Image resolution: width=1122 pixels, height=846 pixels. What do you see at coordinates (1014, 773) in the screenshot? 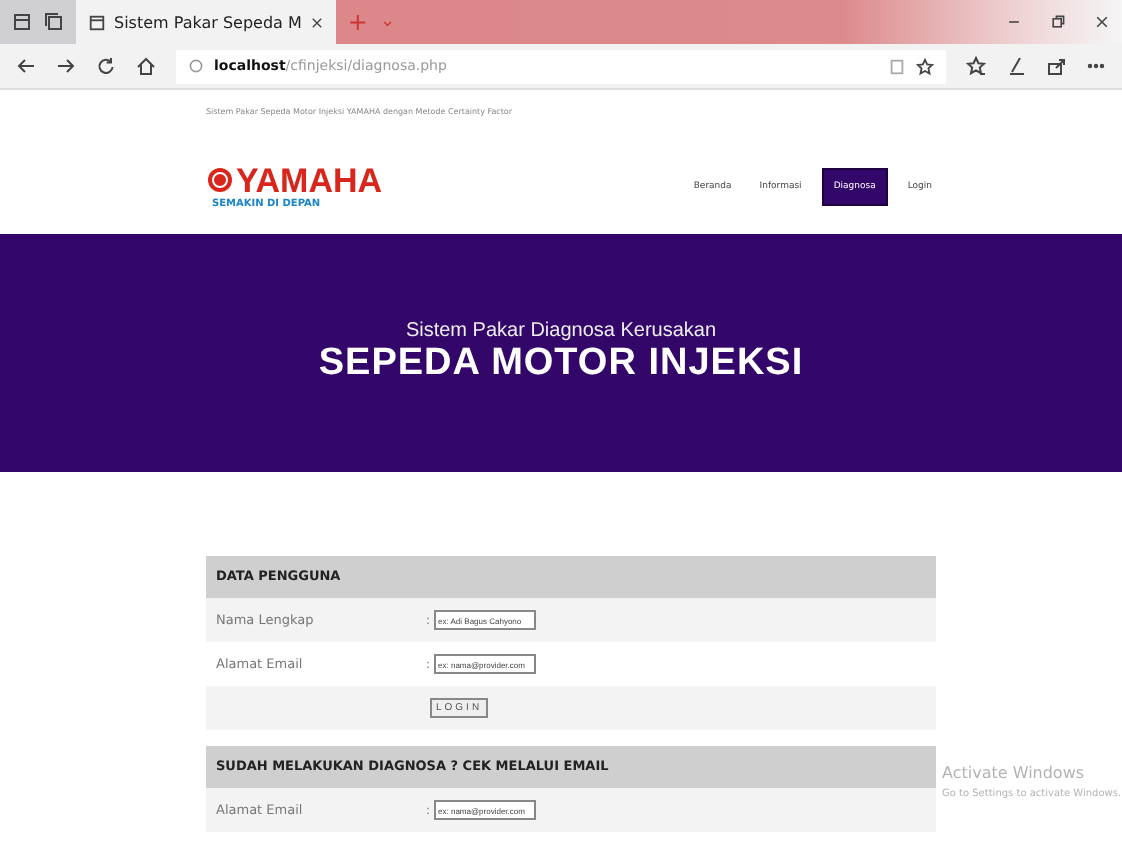
I see `activation-title: Activate Windows` at bounding box center [1014, 773].